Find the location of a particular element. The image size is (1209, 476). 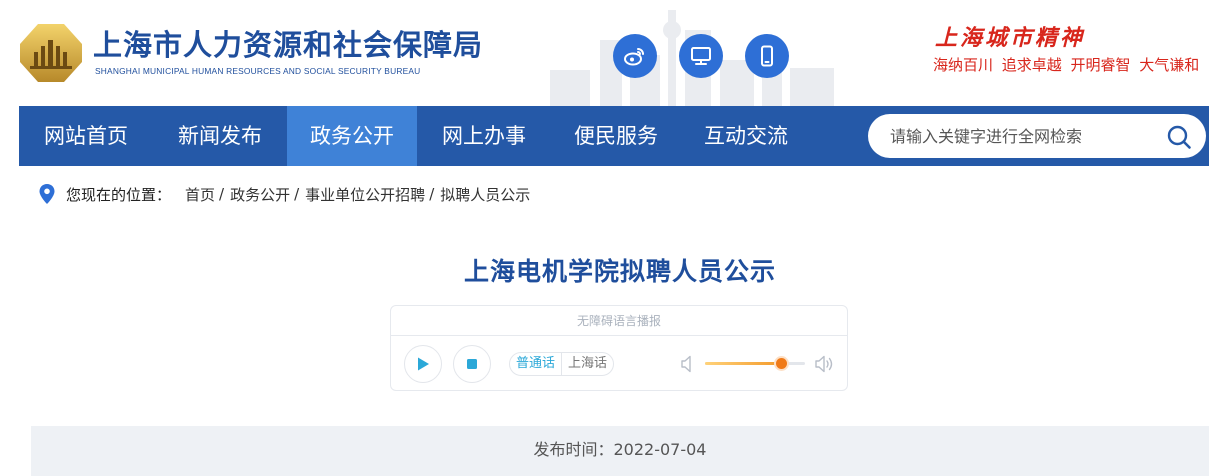

breadcrumb-home: 首页 is located at coordinates (200, 194).